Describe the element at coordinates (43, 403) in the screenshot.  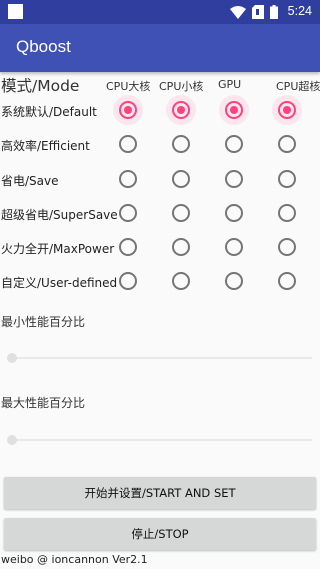
I see `max-performance-label: 最大性能百分比` at that location.